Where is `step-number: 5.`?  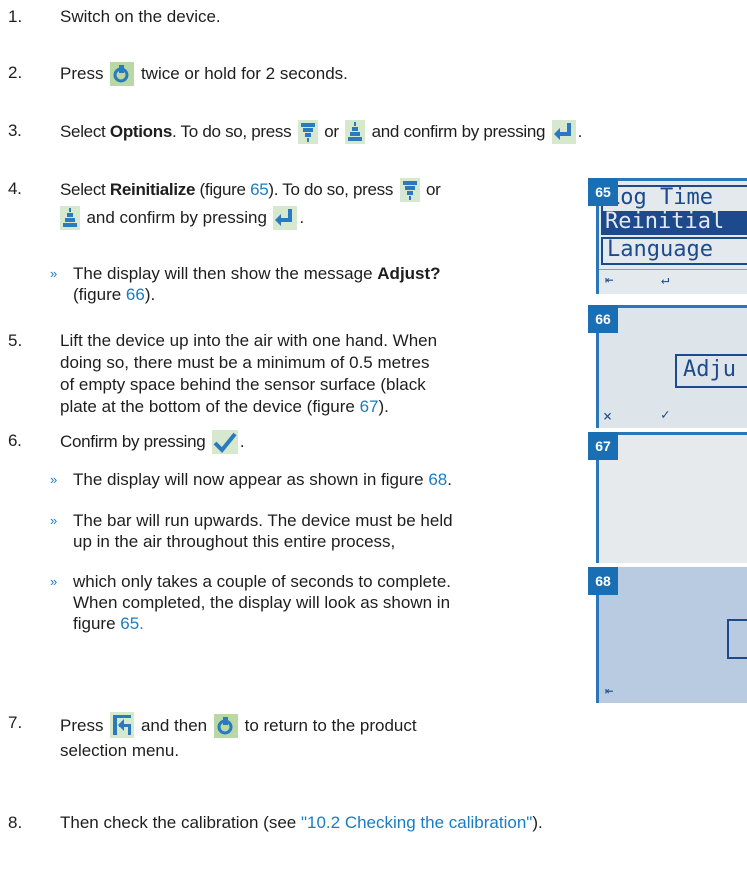 step-number: 5. is located at coordinates (15, 340).